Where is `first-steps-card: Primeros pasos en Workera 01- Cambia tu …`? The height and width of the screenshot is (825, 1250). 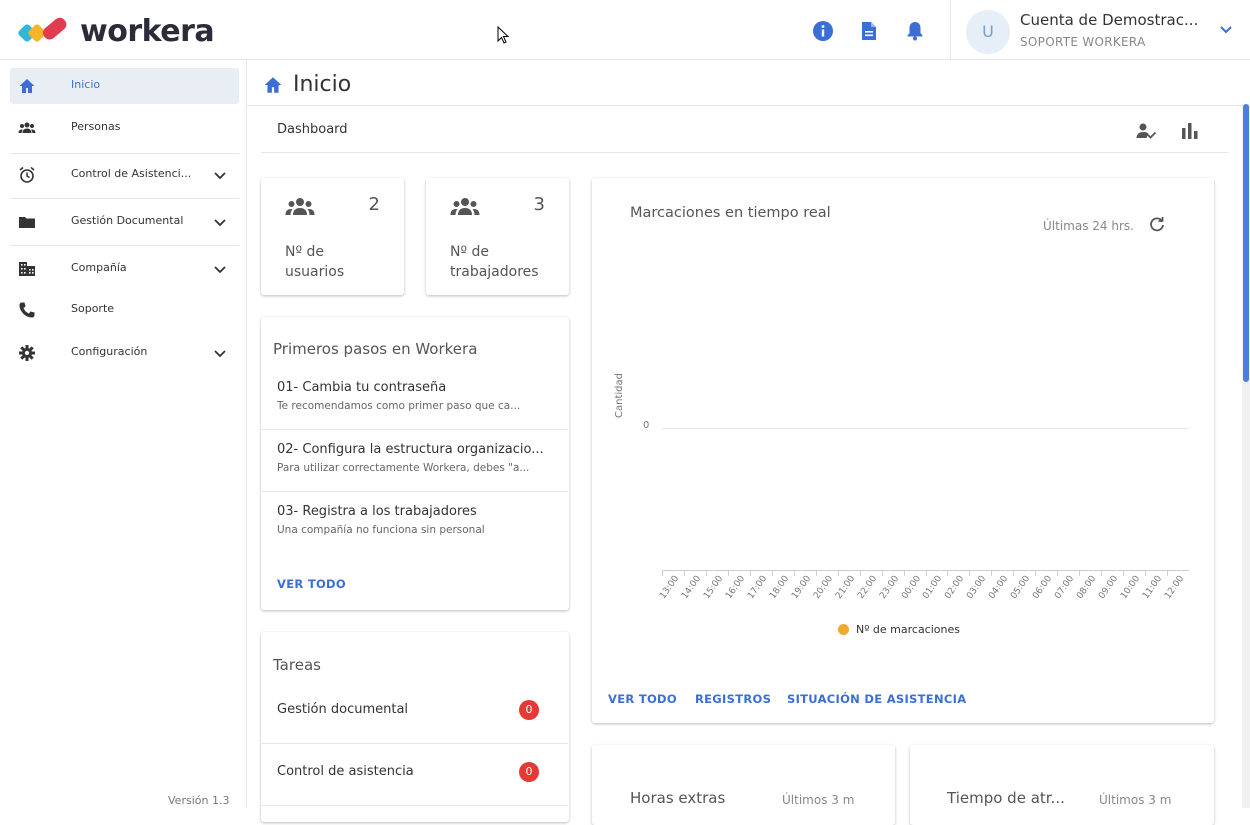
first-steps-card: Primeros pasos en Workera 01- Cambia tu … is located at coordinates (415, 463).